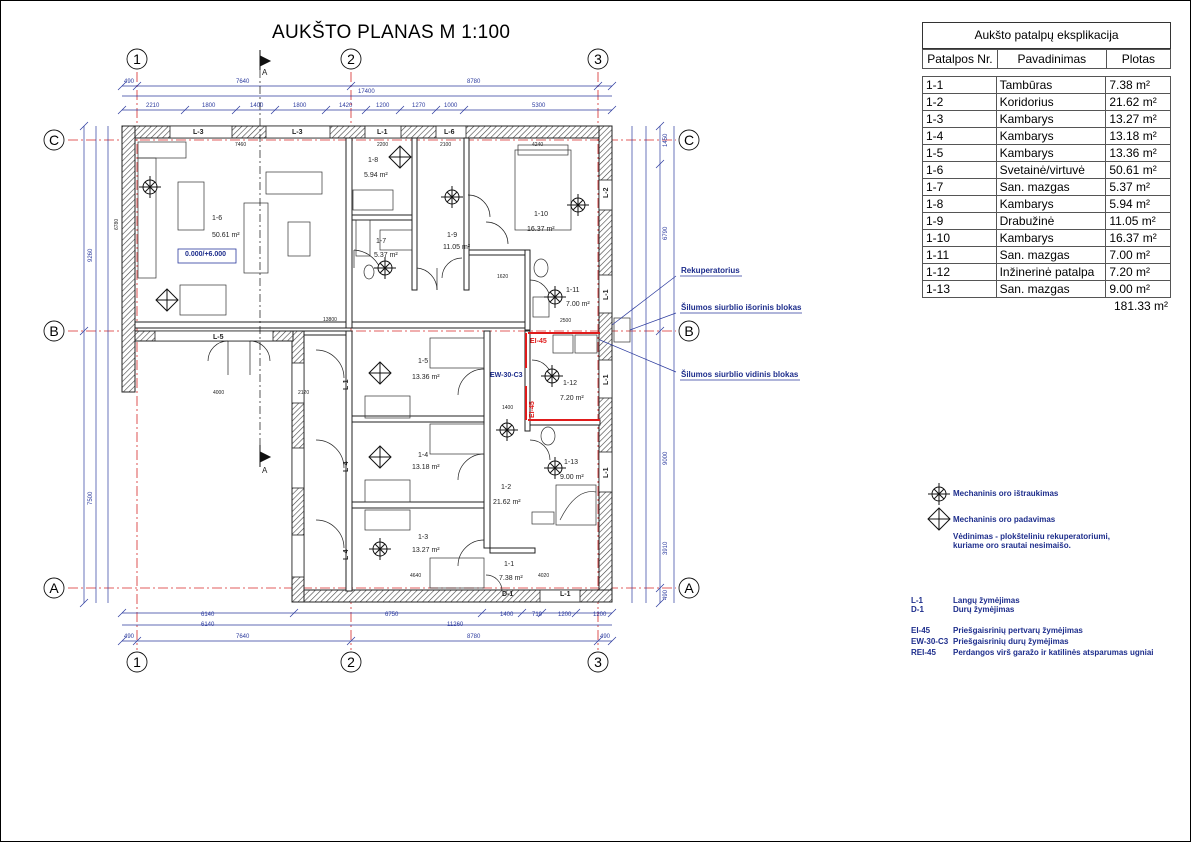 The height and width of the screenshot is (842, 1191). What do you see at coordinates (666, 140) in the screenshot?
I see `dimension-label: 1450` at bounding box center [666, 140].